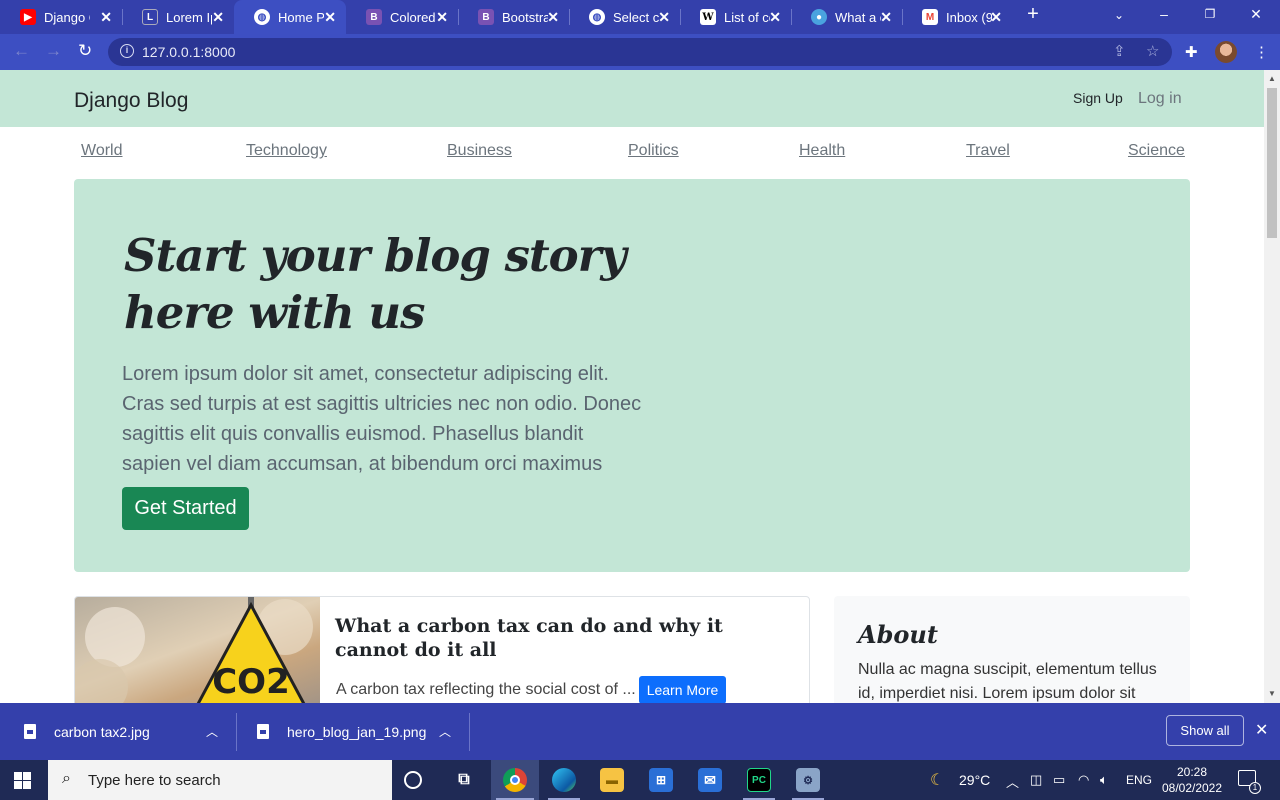 The width and height of the screenshot is (1280, 800). Describe the element at coordinates (1272, 386) in the screenshot. I see `page-scrollbar: ▲ ▼` at that location.